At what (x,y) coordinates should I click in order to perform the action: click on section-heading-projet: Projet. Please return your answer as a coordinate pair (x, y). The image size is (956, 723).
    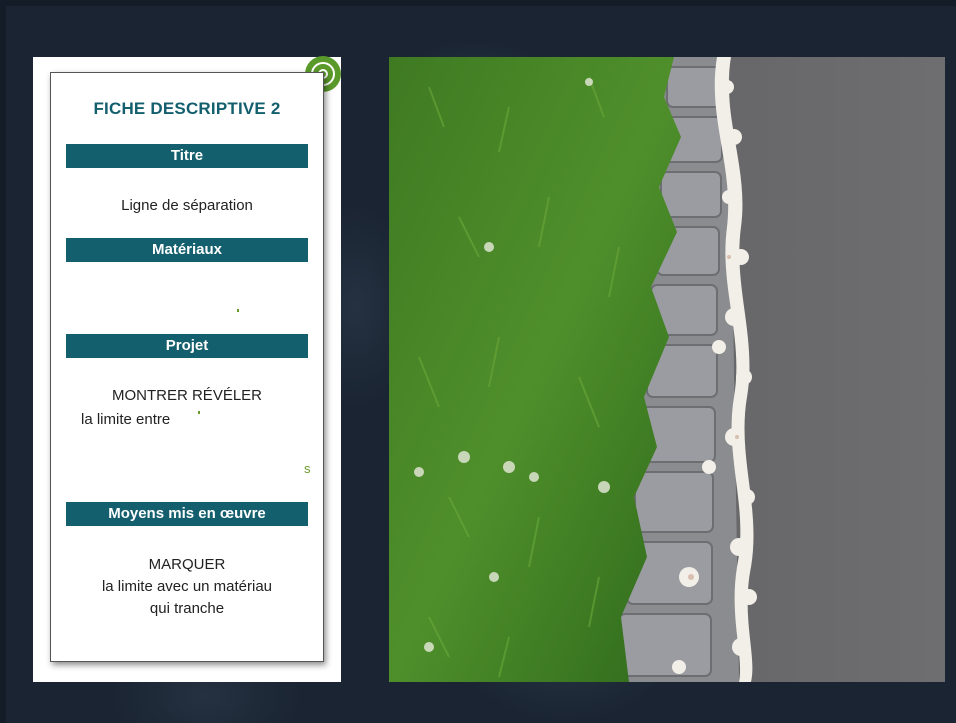
    Looking at the image, I should click on (187, 346).